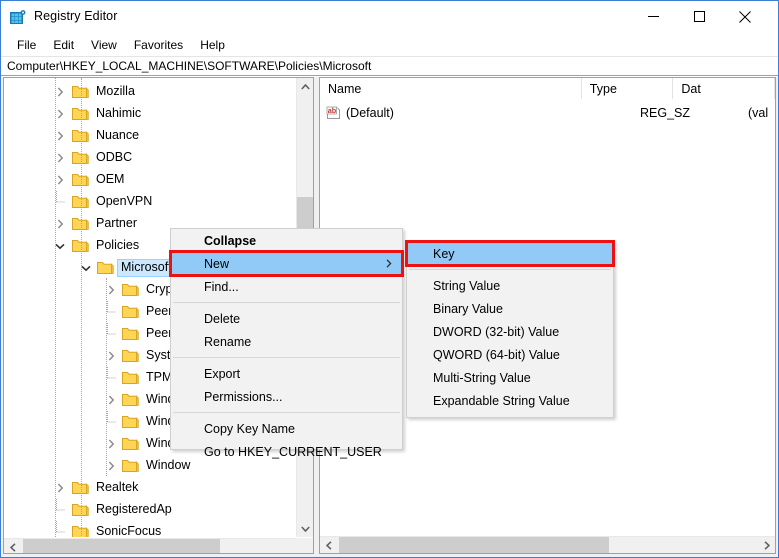 This screenshot has width=779, height=558. Describe the element at coordinates (389, 45) in the screenshot. I see `menu-bar: File Edit View Favorites Help` at that location.